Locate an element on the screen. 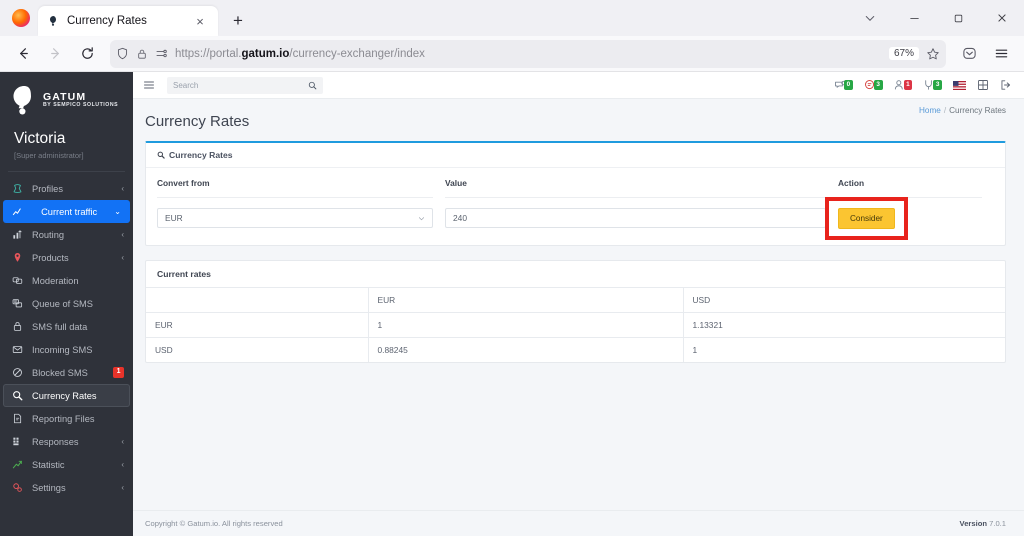 This screenshot has width=1024, height=536. url-prefix: https://portal. is located at coordinates (208, 53).